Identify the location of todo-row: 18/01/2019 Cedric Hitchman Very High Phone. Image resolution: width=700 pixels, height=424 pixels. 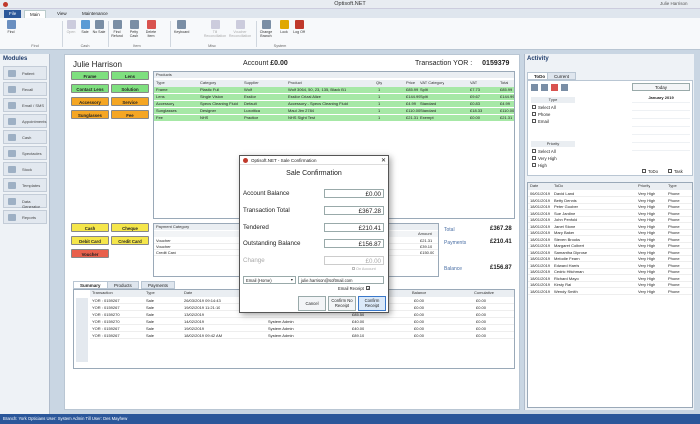
(610, 272).